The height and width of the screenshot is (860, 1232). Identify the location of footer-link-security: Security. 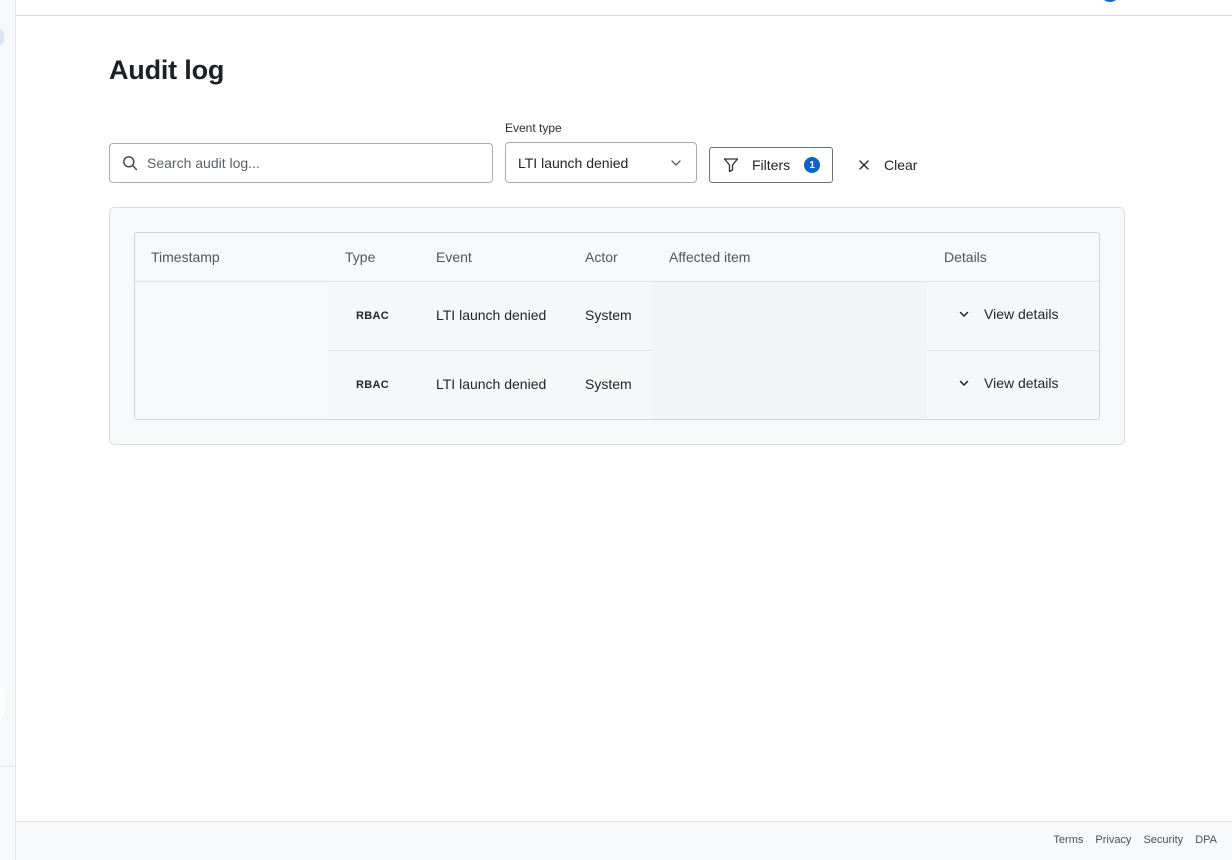
(1163, 840).